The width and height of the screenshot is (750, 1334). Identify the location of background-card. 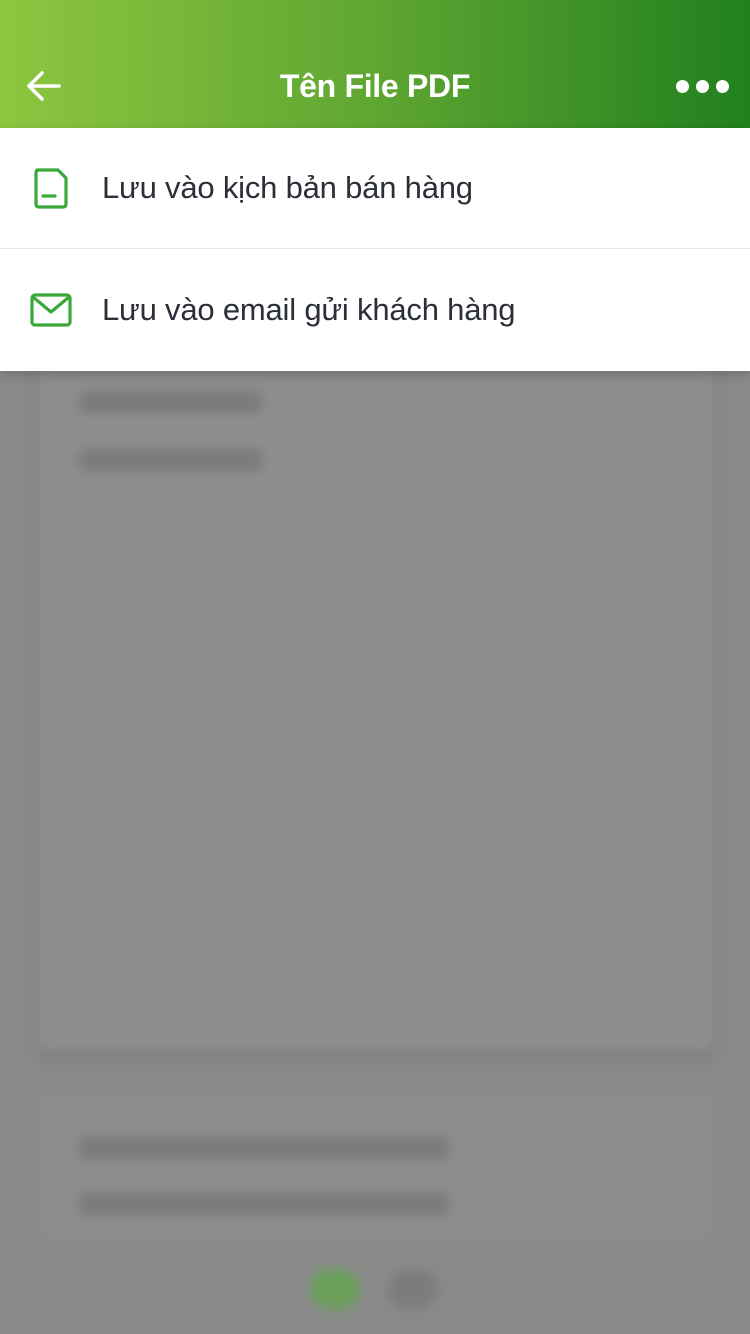
(376, 1166).